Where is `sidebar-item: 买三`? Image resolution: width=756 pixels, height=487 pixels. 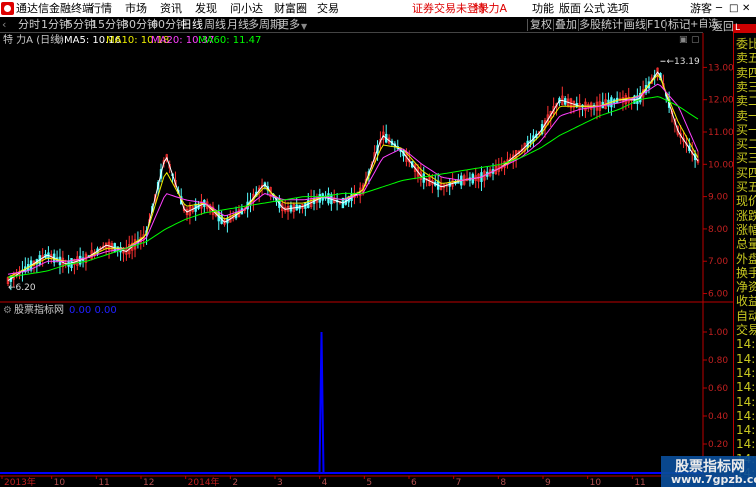
sidebar-item: 买三 is located at coordinates (746, 158).